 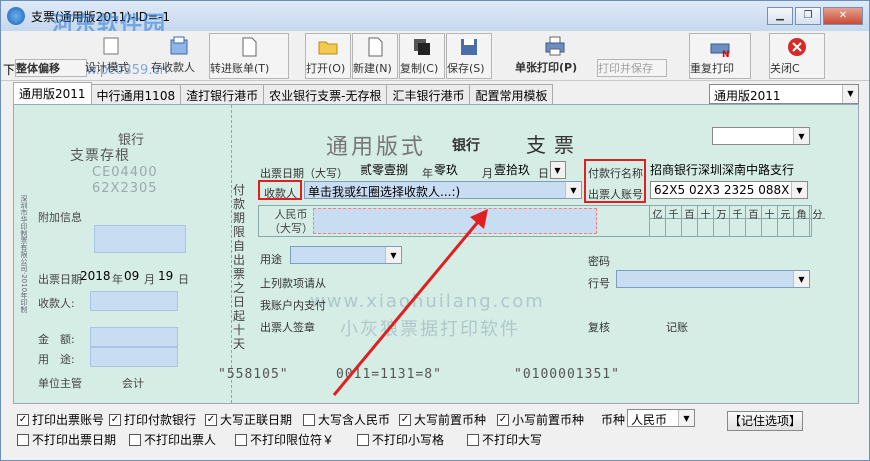 I want to click on save-button: 保存(S), so click(x=469, y=56).